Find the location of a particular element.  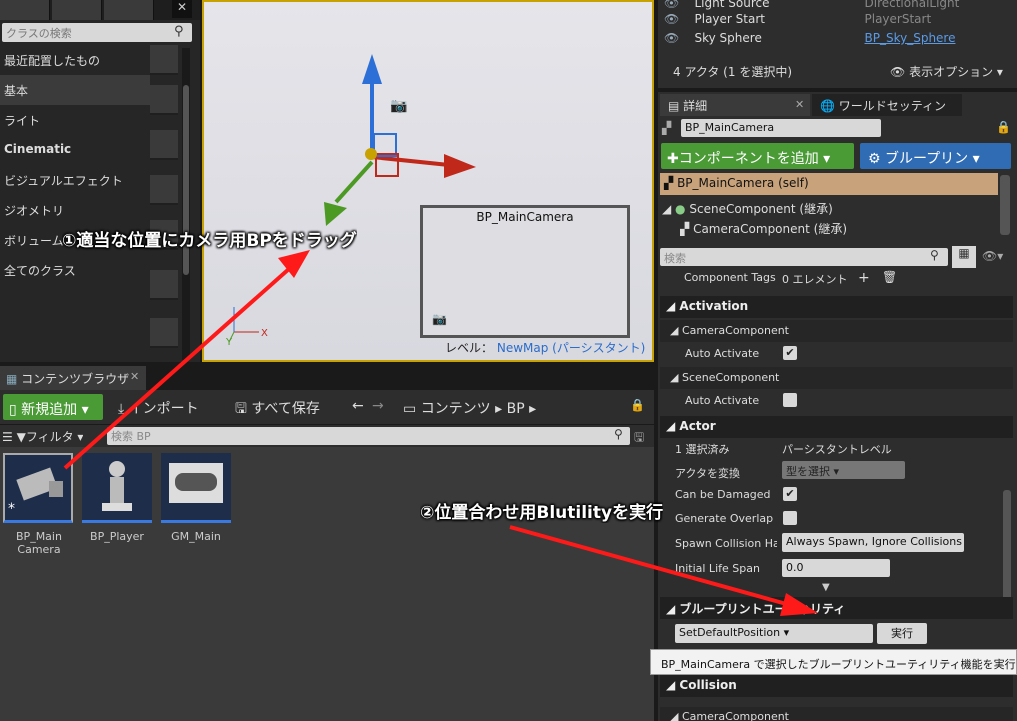

annotation-step1: ①適当な位置にカメラ用BPをドラッグ is located at coordinates (209, 241).